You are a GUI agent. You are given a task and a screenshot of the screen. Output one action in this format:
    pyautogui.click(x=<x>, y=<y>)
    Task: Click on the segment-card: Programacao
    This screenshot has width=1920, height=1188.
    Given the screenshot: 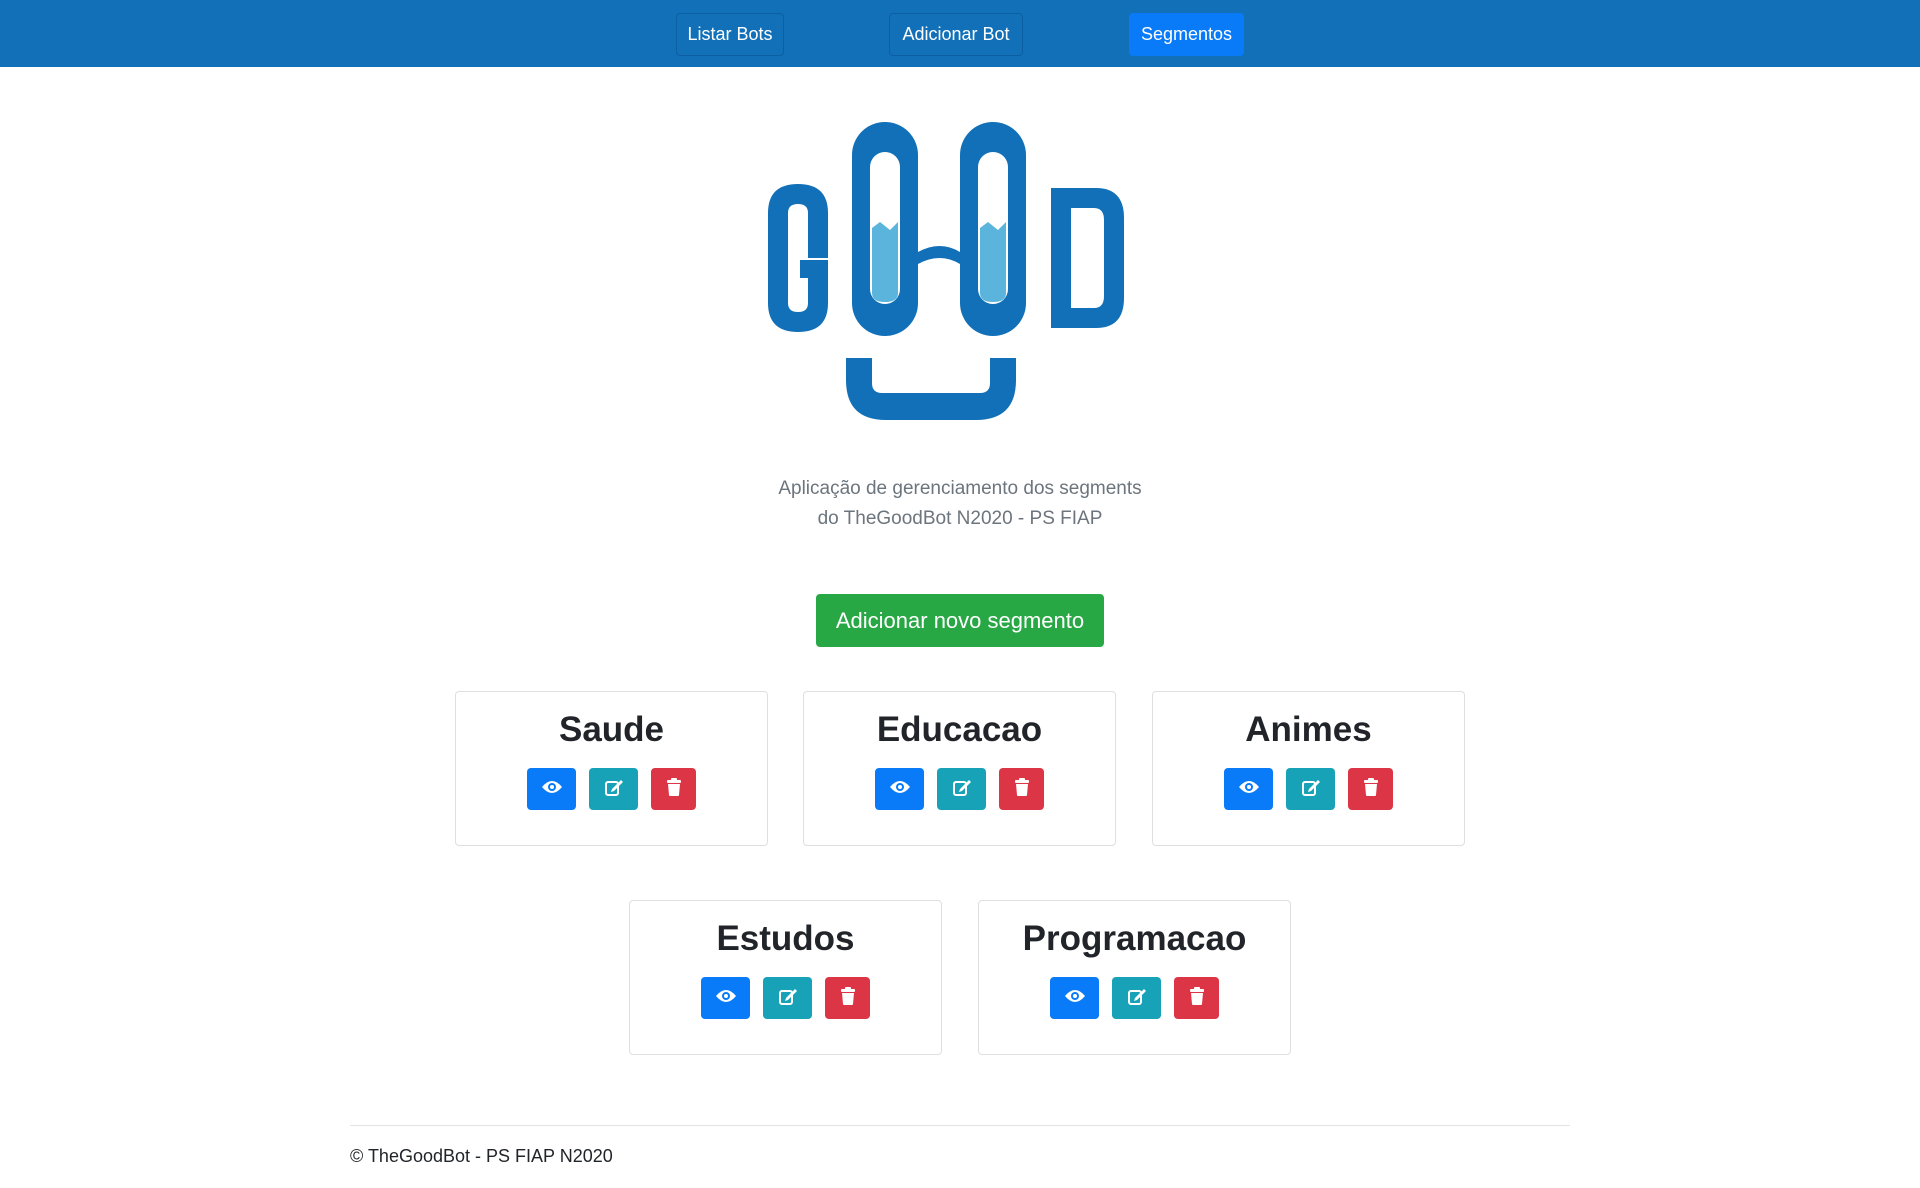 What is the action you would take?
    pyautogui.click(x=1134, y=977)
    